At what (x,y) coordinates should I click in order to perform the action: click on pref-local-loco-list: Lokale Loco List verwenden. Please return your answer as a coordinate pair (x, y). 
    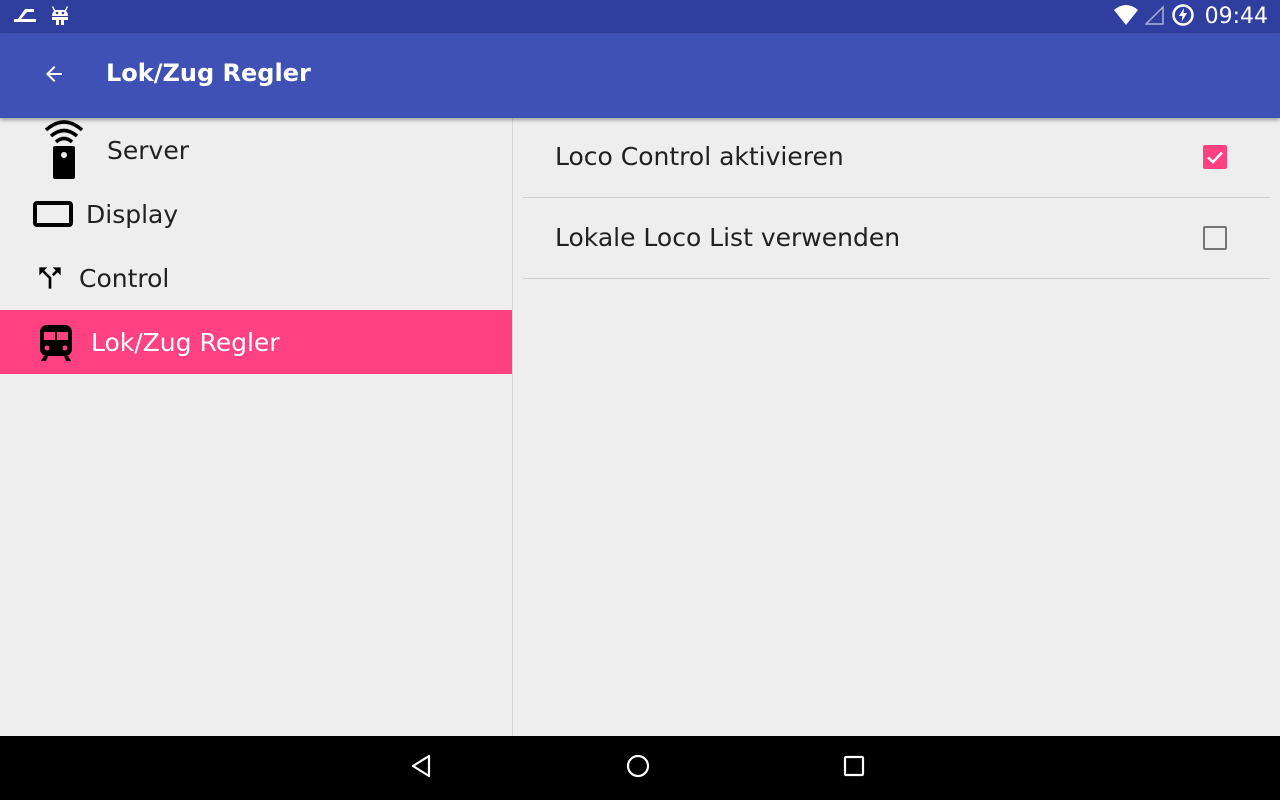
    Looking at the image, I should click on (896, 239).